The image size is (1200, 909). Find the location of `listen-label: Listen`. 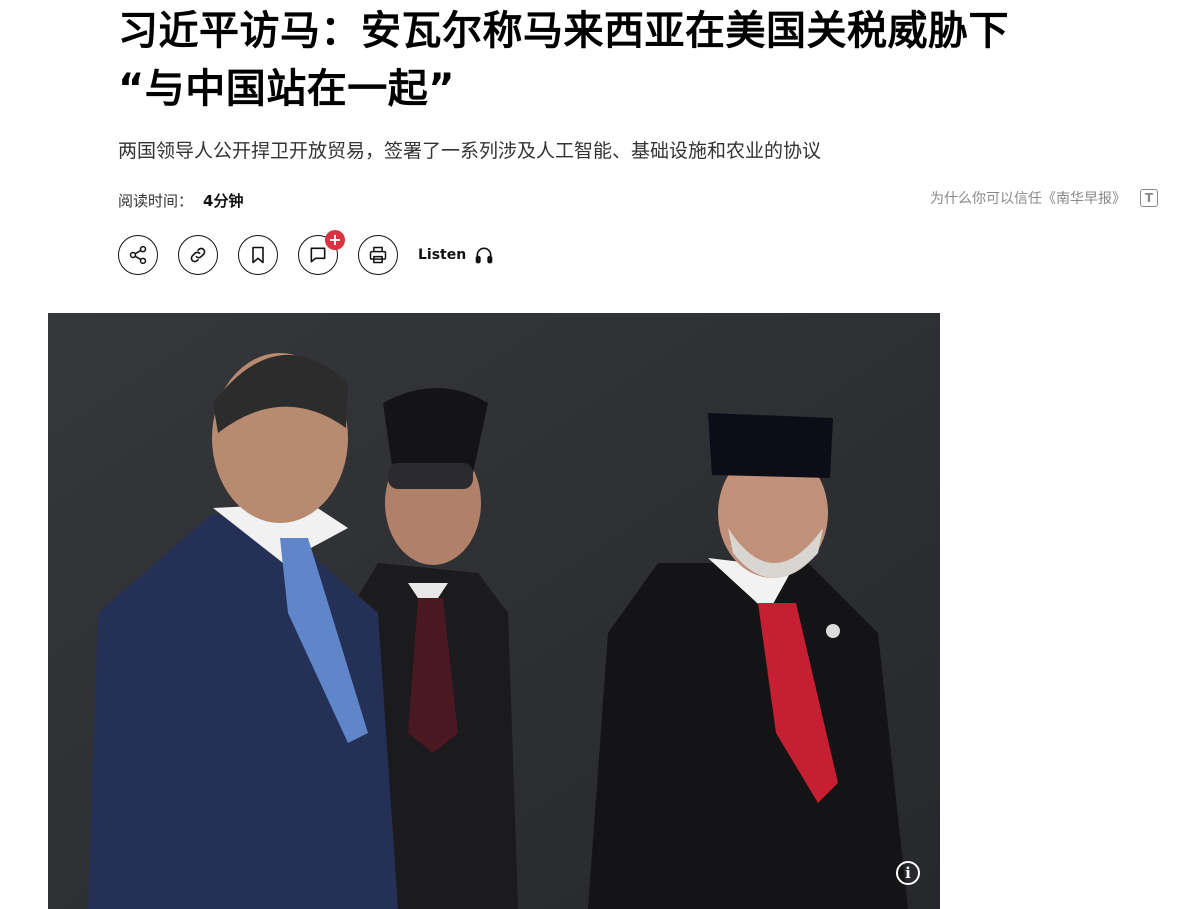

listen-label: Listen is located at coordinates (442, 255).